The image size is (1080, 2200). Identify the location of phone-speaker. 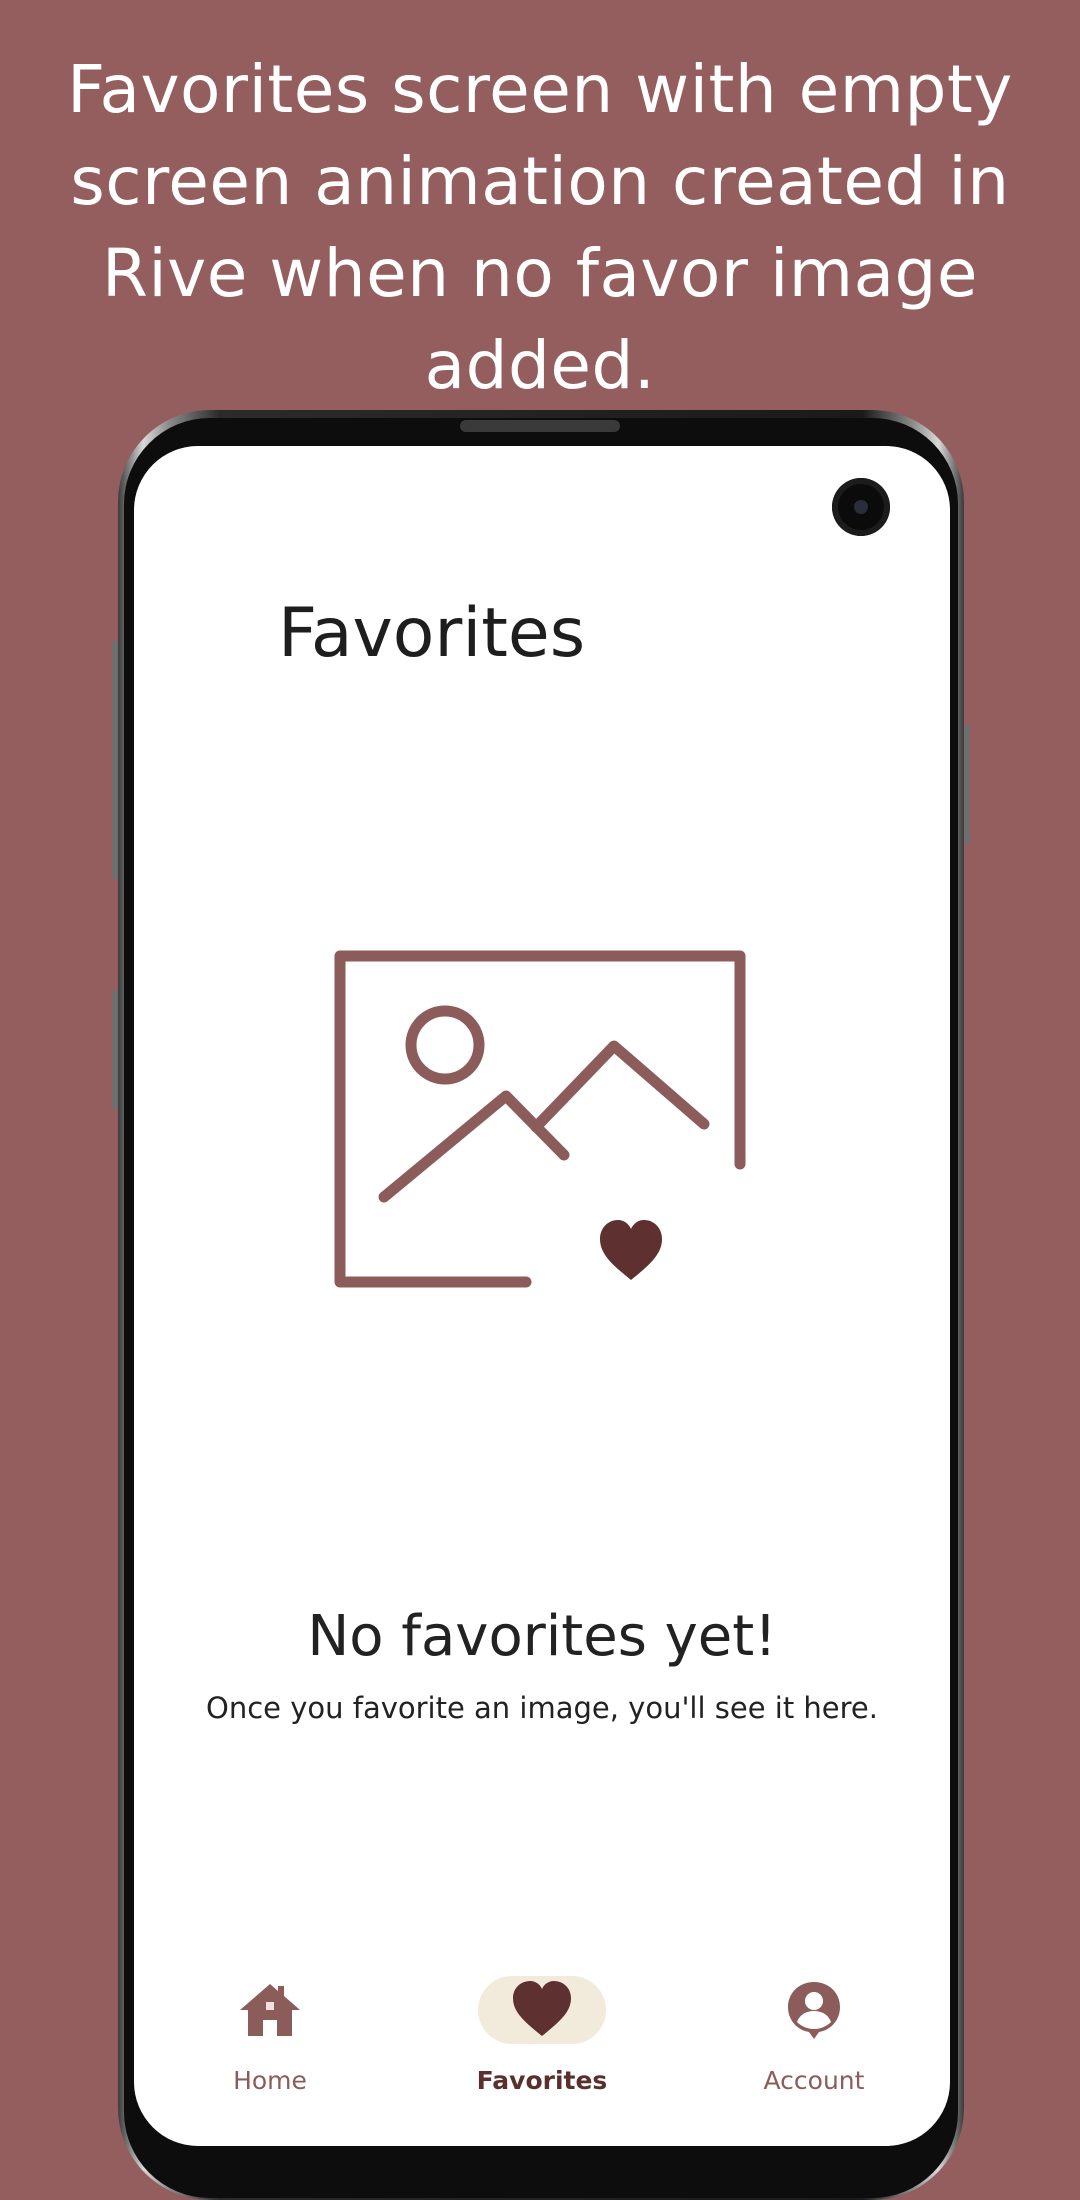
(540, 426).